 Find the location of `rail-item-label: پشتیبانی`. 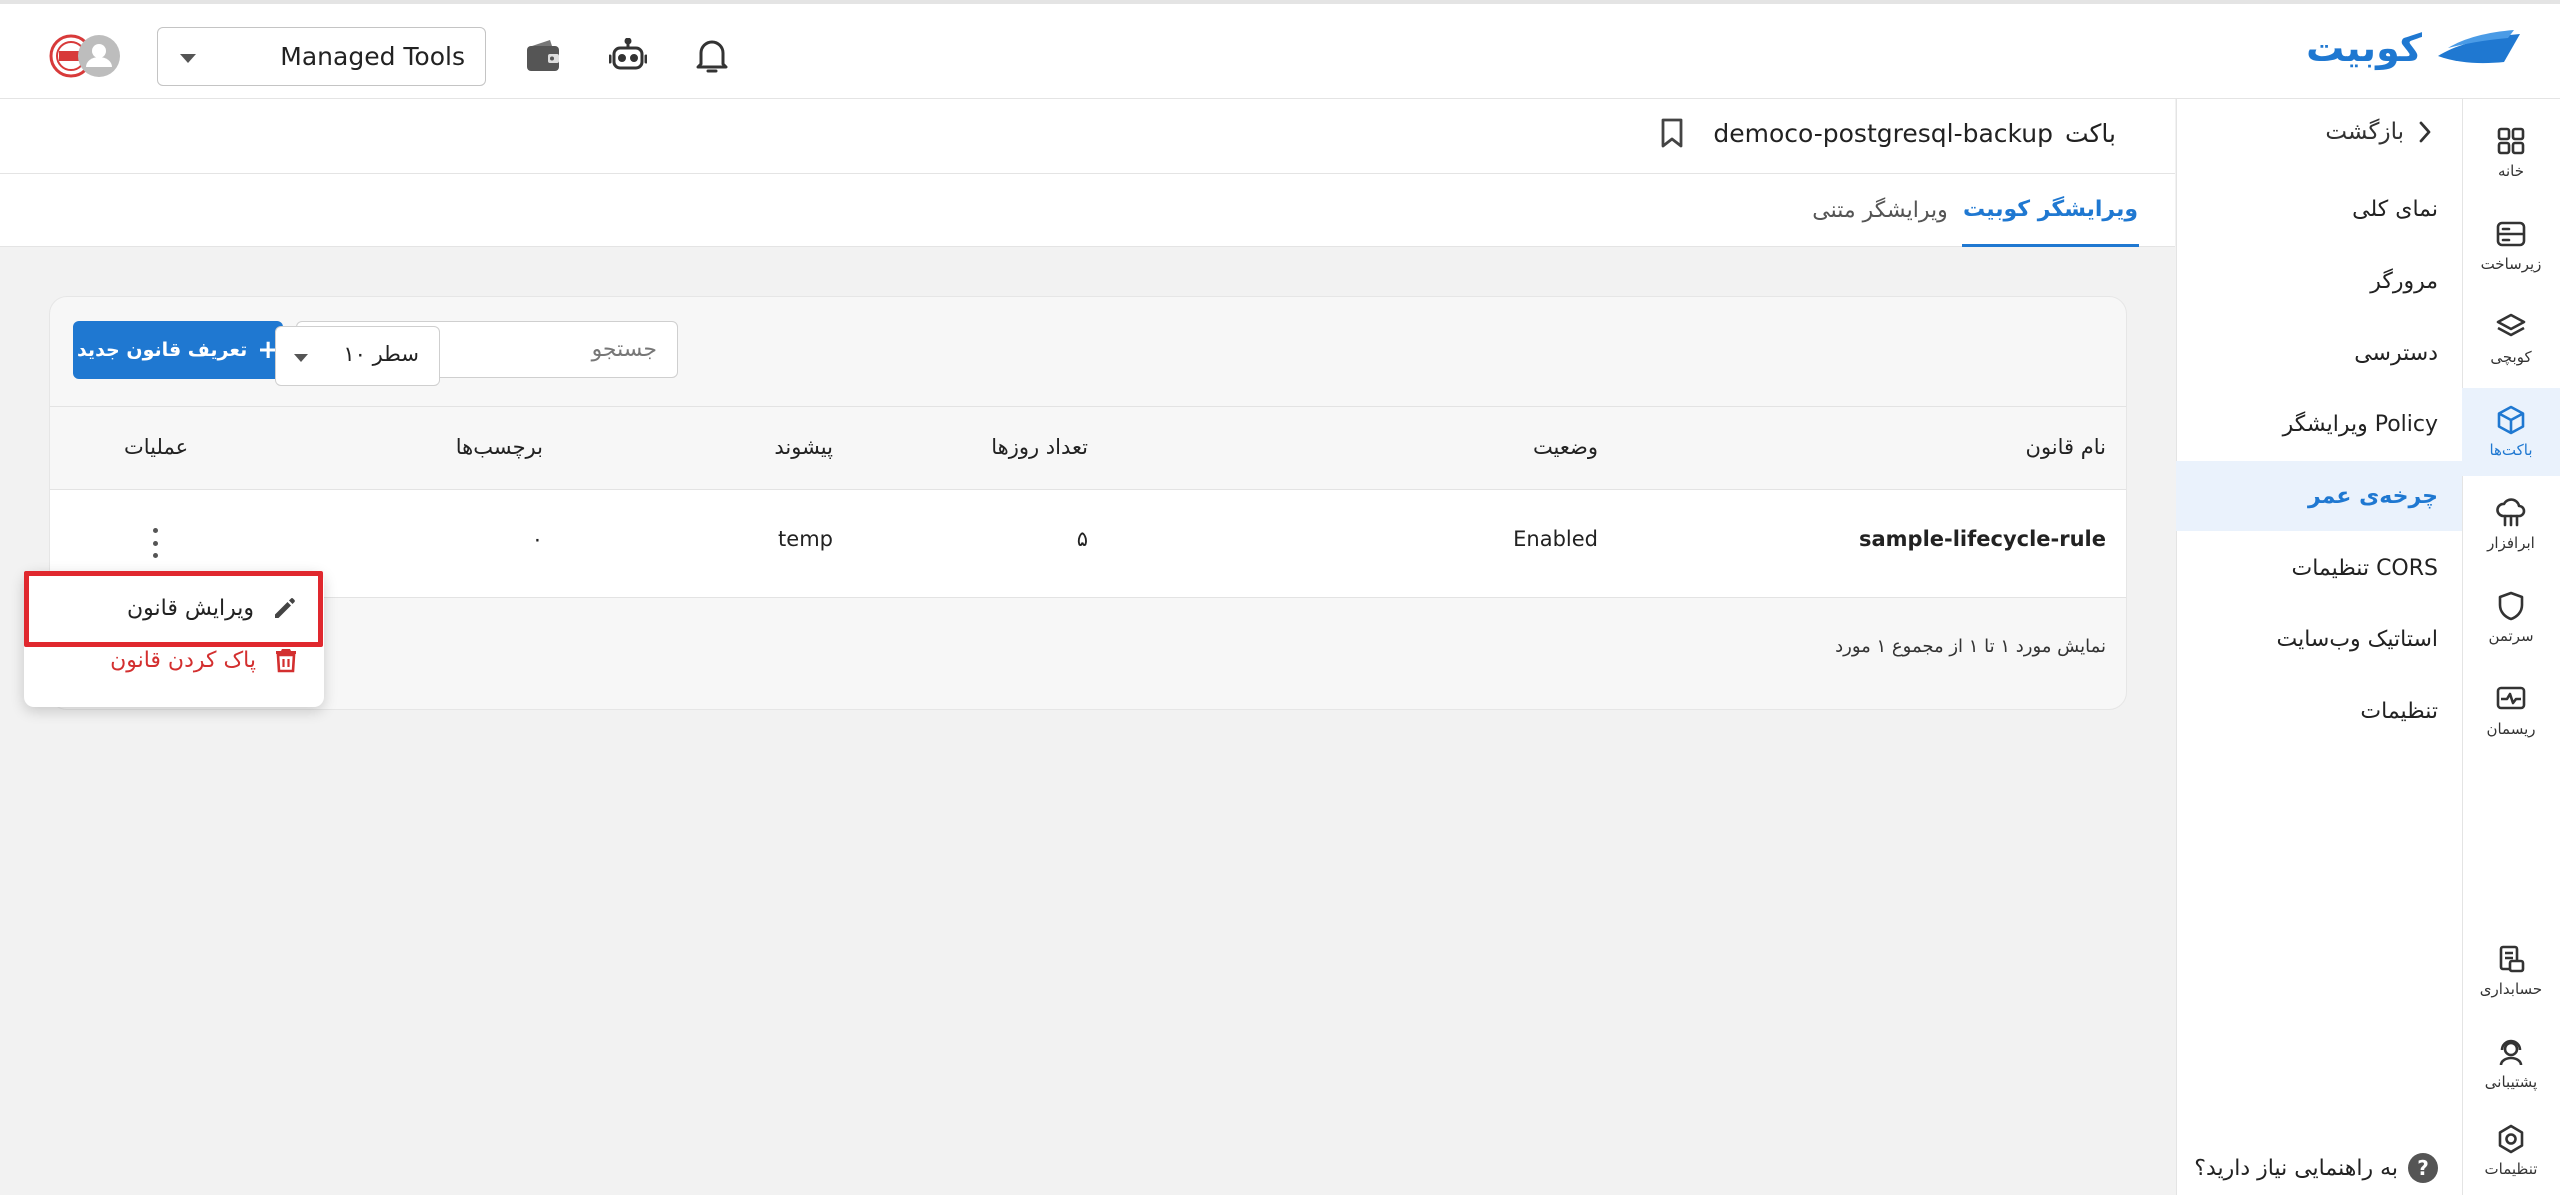

rail-item-label: پشتیبانی is located at coordinates (2511, 1082).